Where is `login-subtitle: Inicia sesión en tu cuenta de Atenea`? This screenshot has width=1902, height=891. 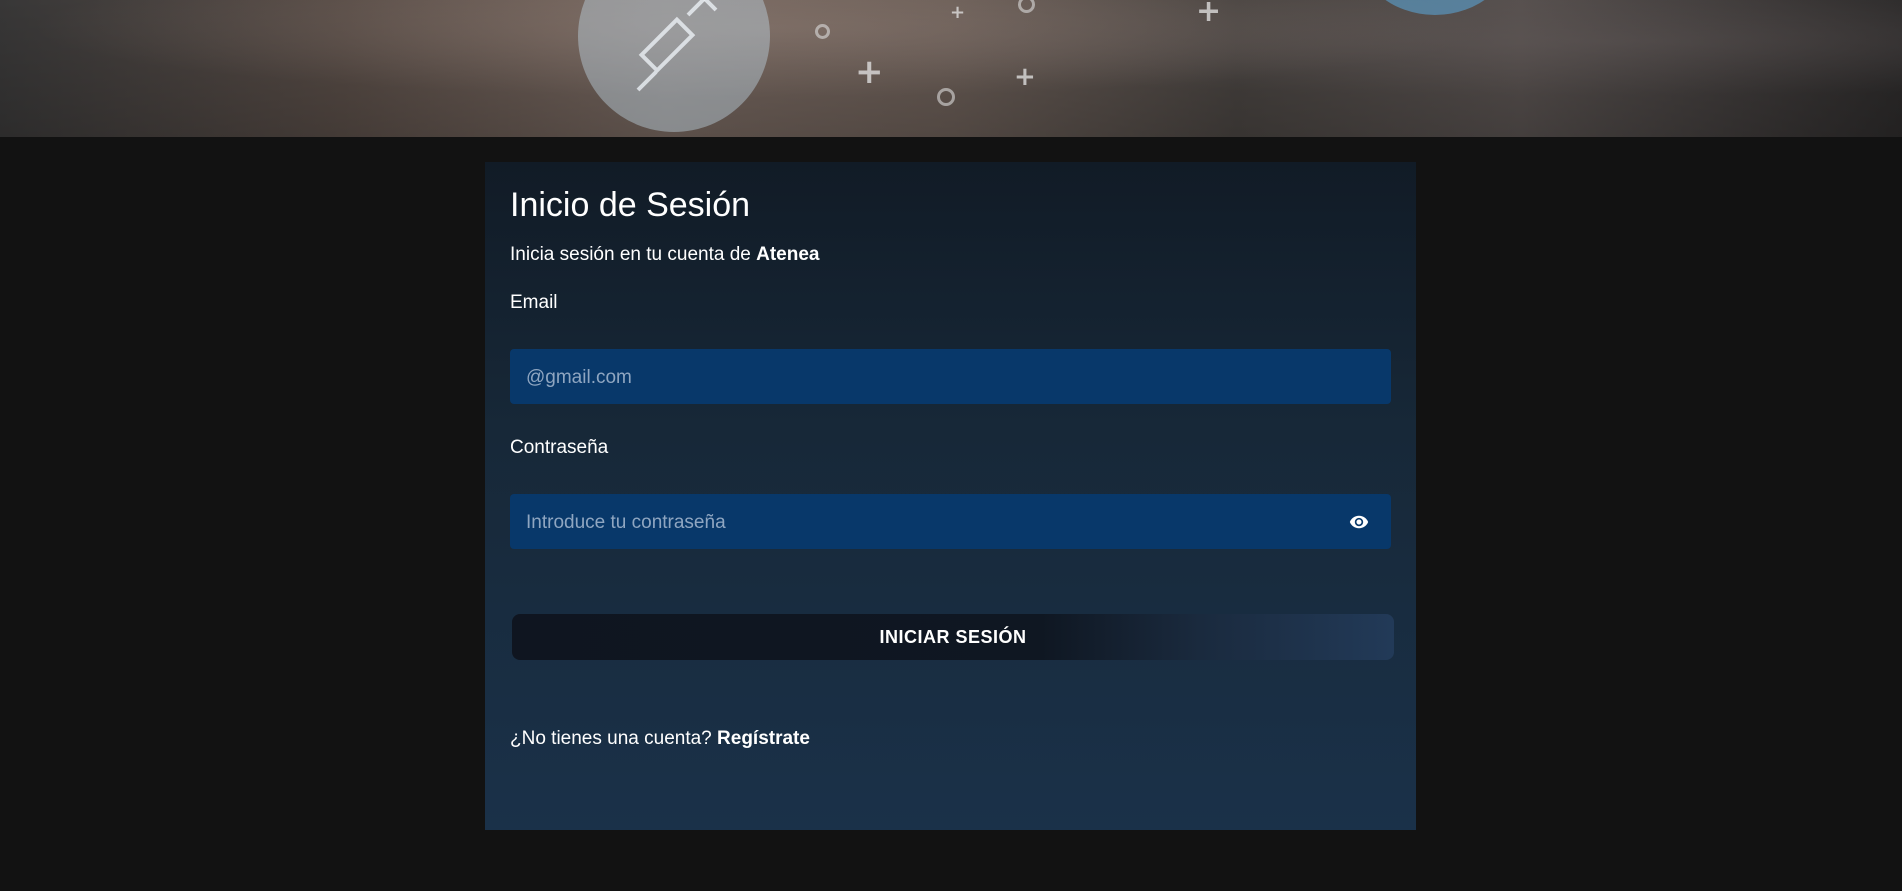
login-subtitle: Inicia sesión en tu cuenta de Atenea is located at coordinates (664, 255).